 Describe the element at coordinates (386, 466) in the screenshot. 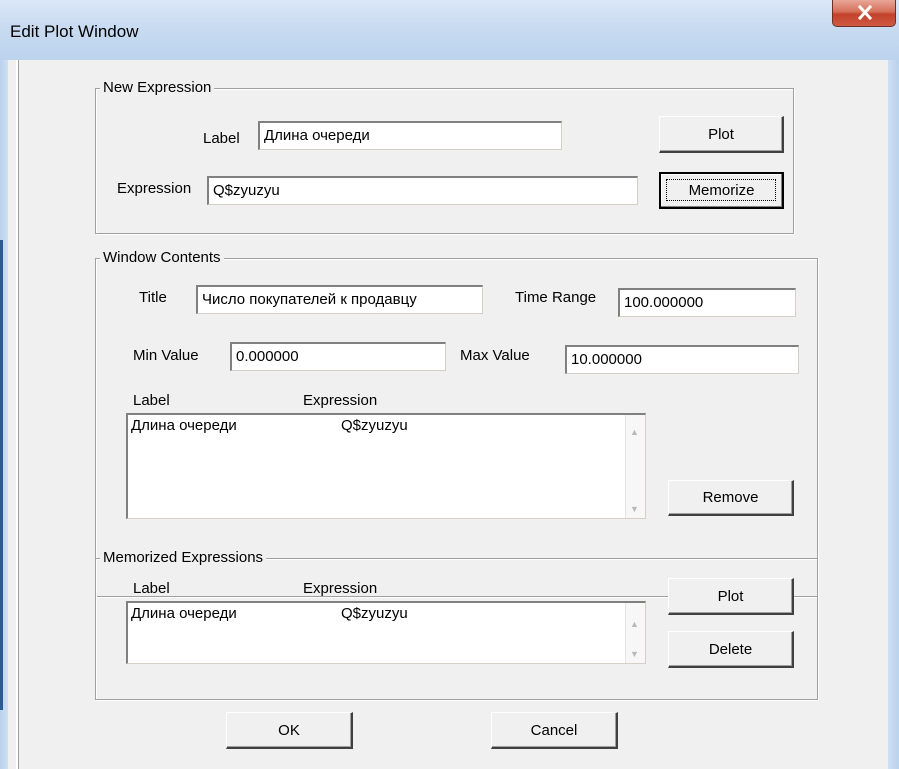

I see `window-contents-list: Длина очереди Q$zyuzyu ▲ ▼` at that location.